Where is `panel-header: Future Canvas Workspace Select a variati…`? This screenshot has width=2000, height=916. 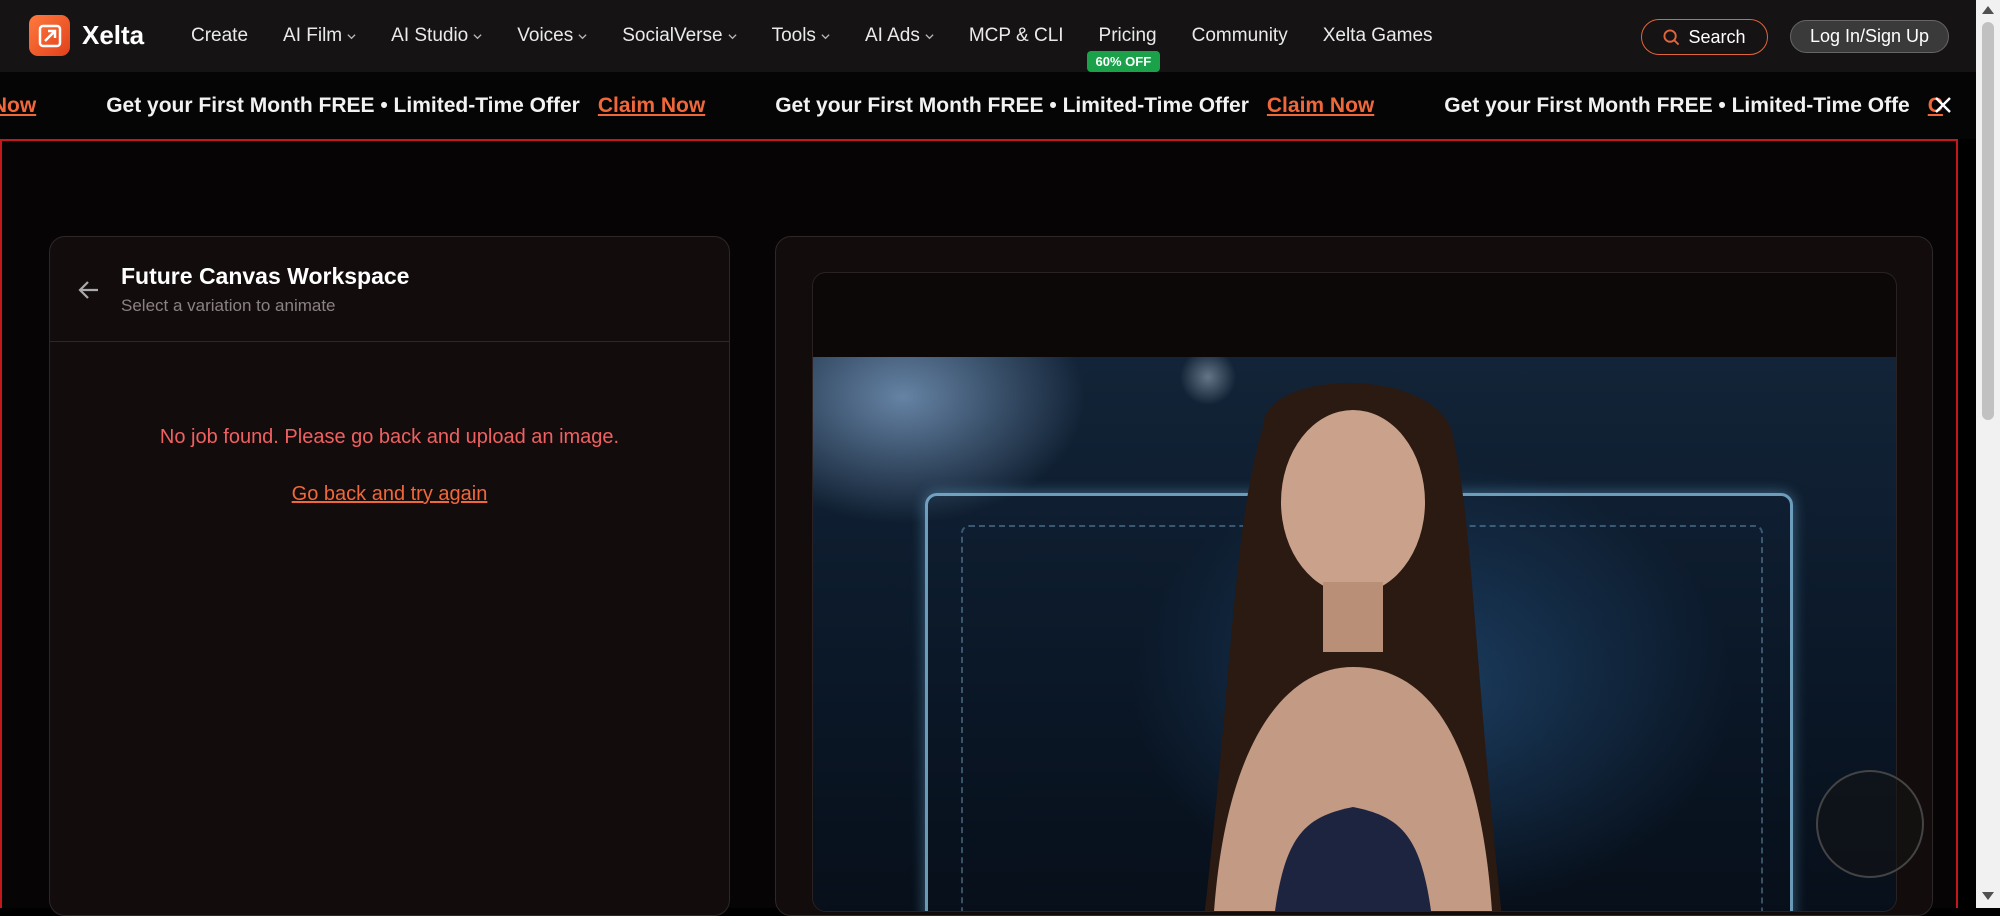
panel-header: Future Canvas Workspace Select a variati… is located at coordinates (389, 289).